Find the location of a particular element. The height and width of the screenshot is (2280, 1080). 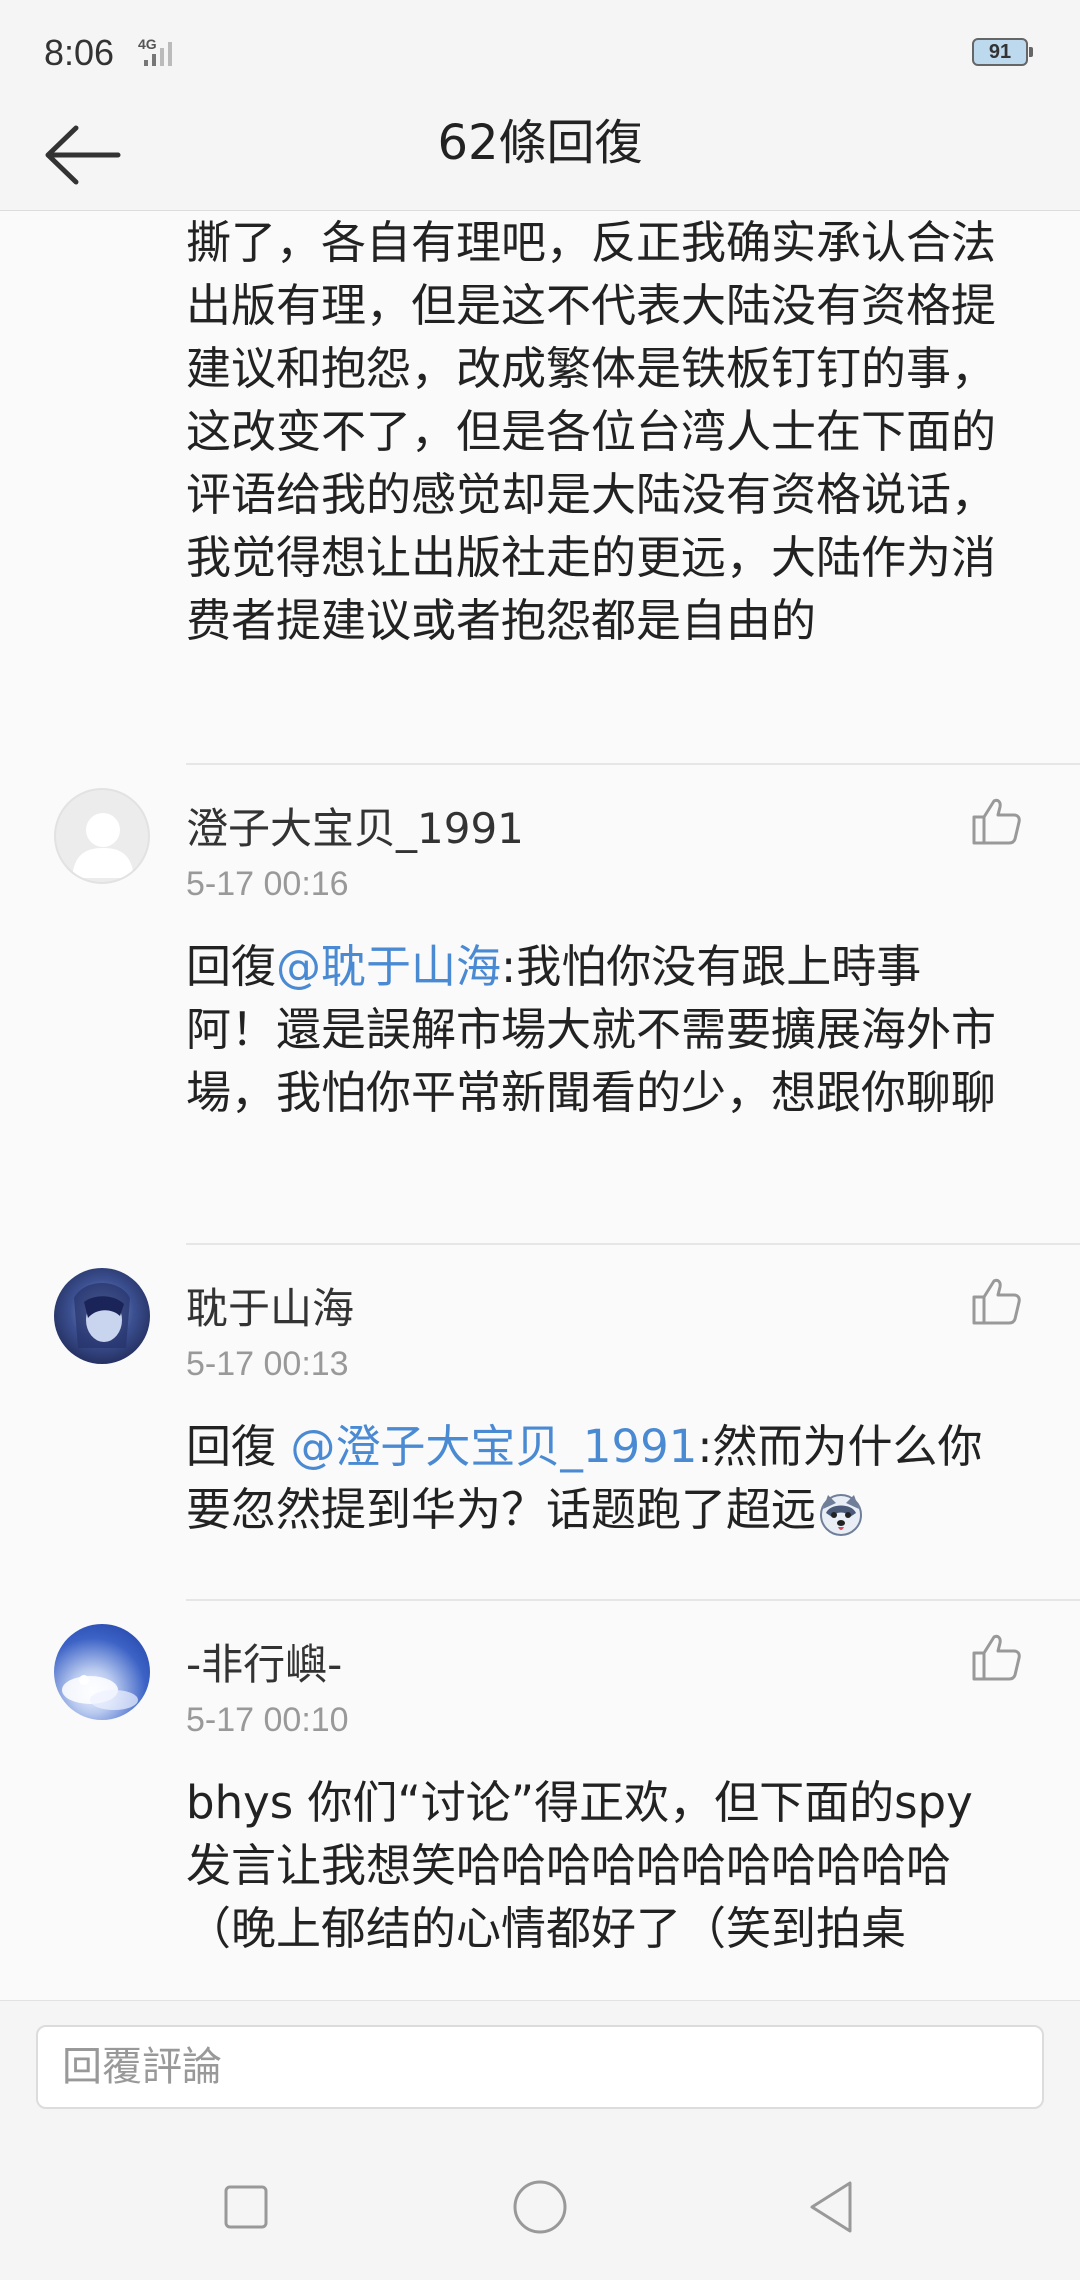

anime-character-avatar is located at coordinates (102, 1315).